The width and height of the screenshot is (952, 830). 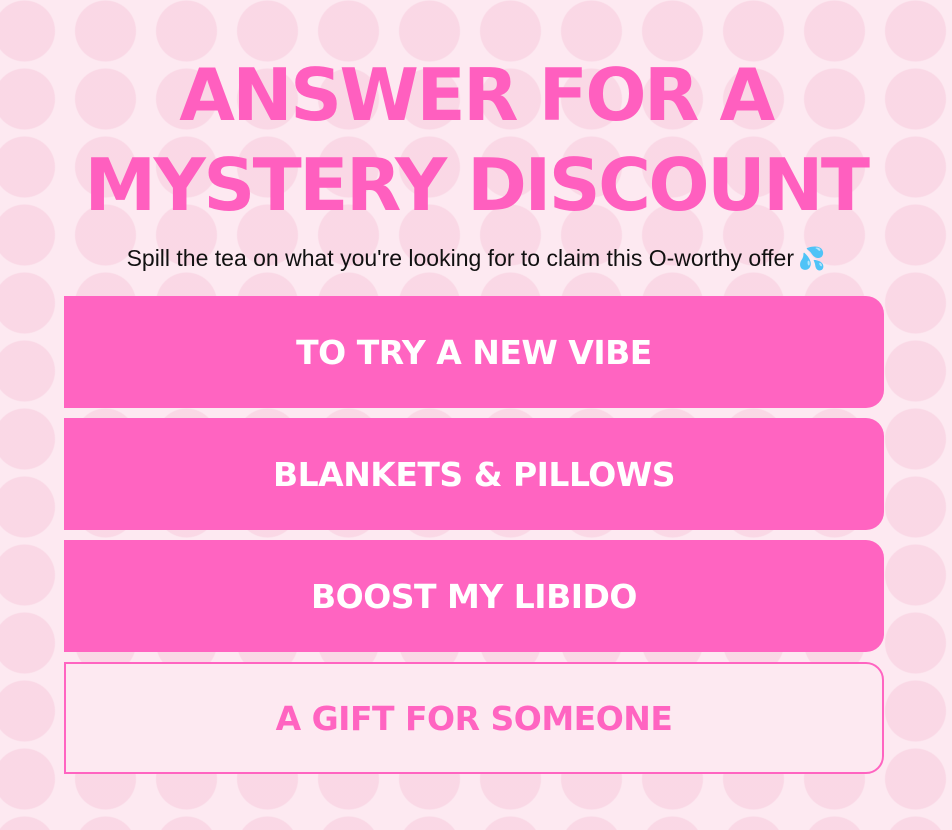 I want to click on option-label: BLANKETS & PILLOWS, so click(x=474, y=474).